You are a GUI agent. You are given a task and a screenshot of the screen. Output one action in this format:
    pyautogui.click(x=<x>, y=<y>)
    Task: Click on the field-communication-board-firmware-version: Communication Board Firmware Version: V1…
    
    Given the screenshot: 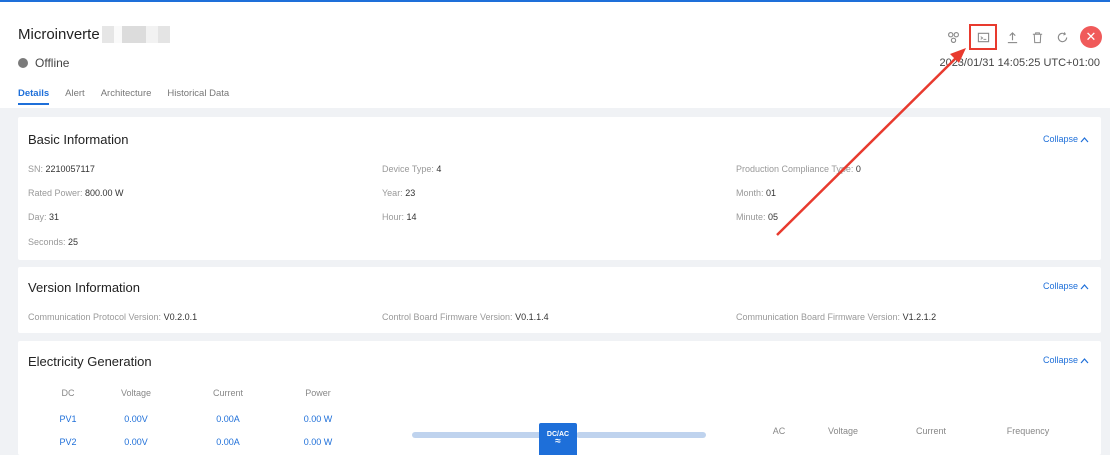 What is the action you would take?
    pyautogui.click(x=836, y=317)
    